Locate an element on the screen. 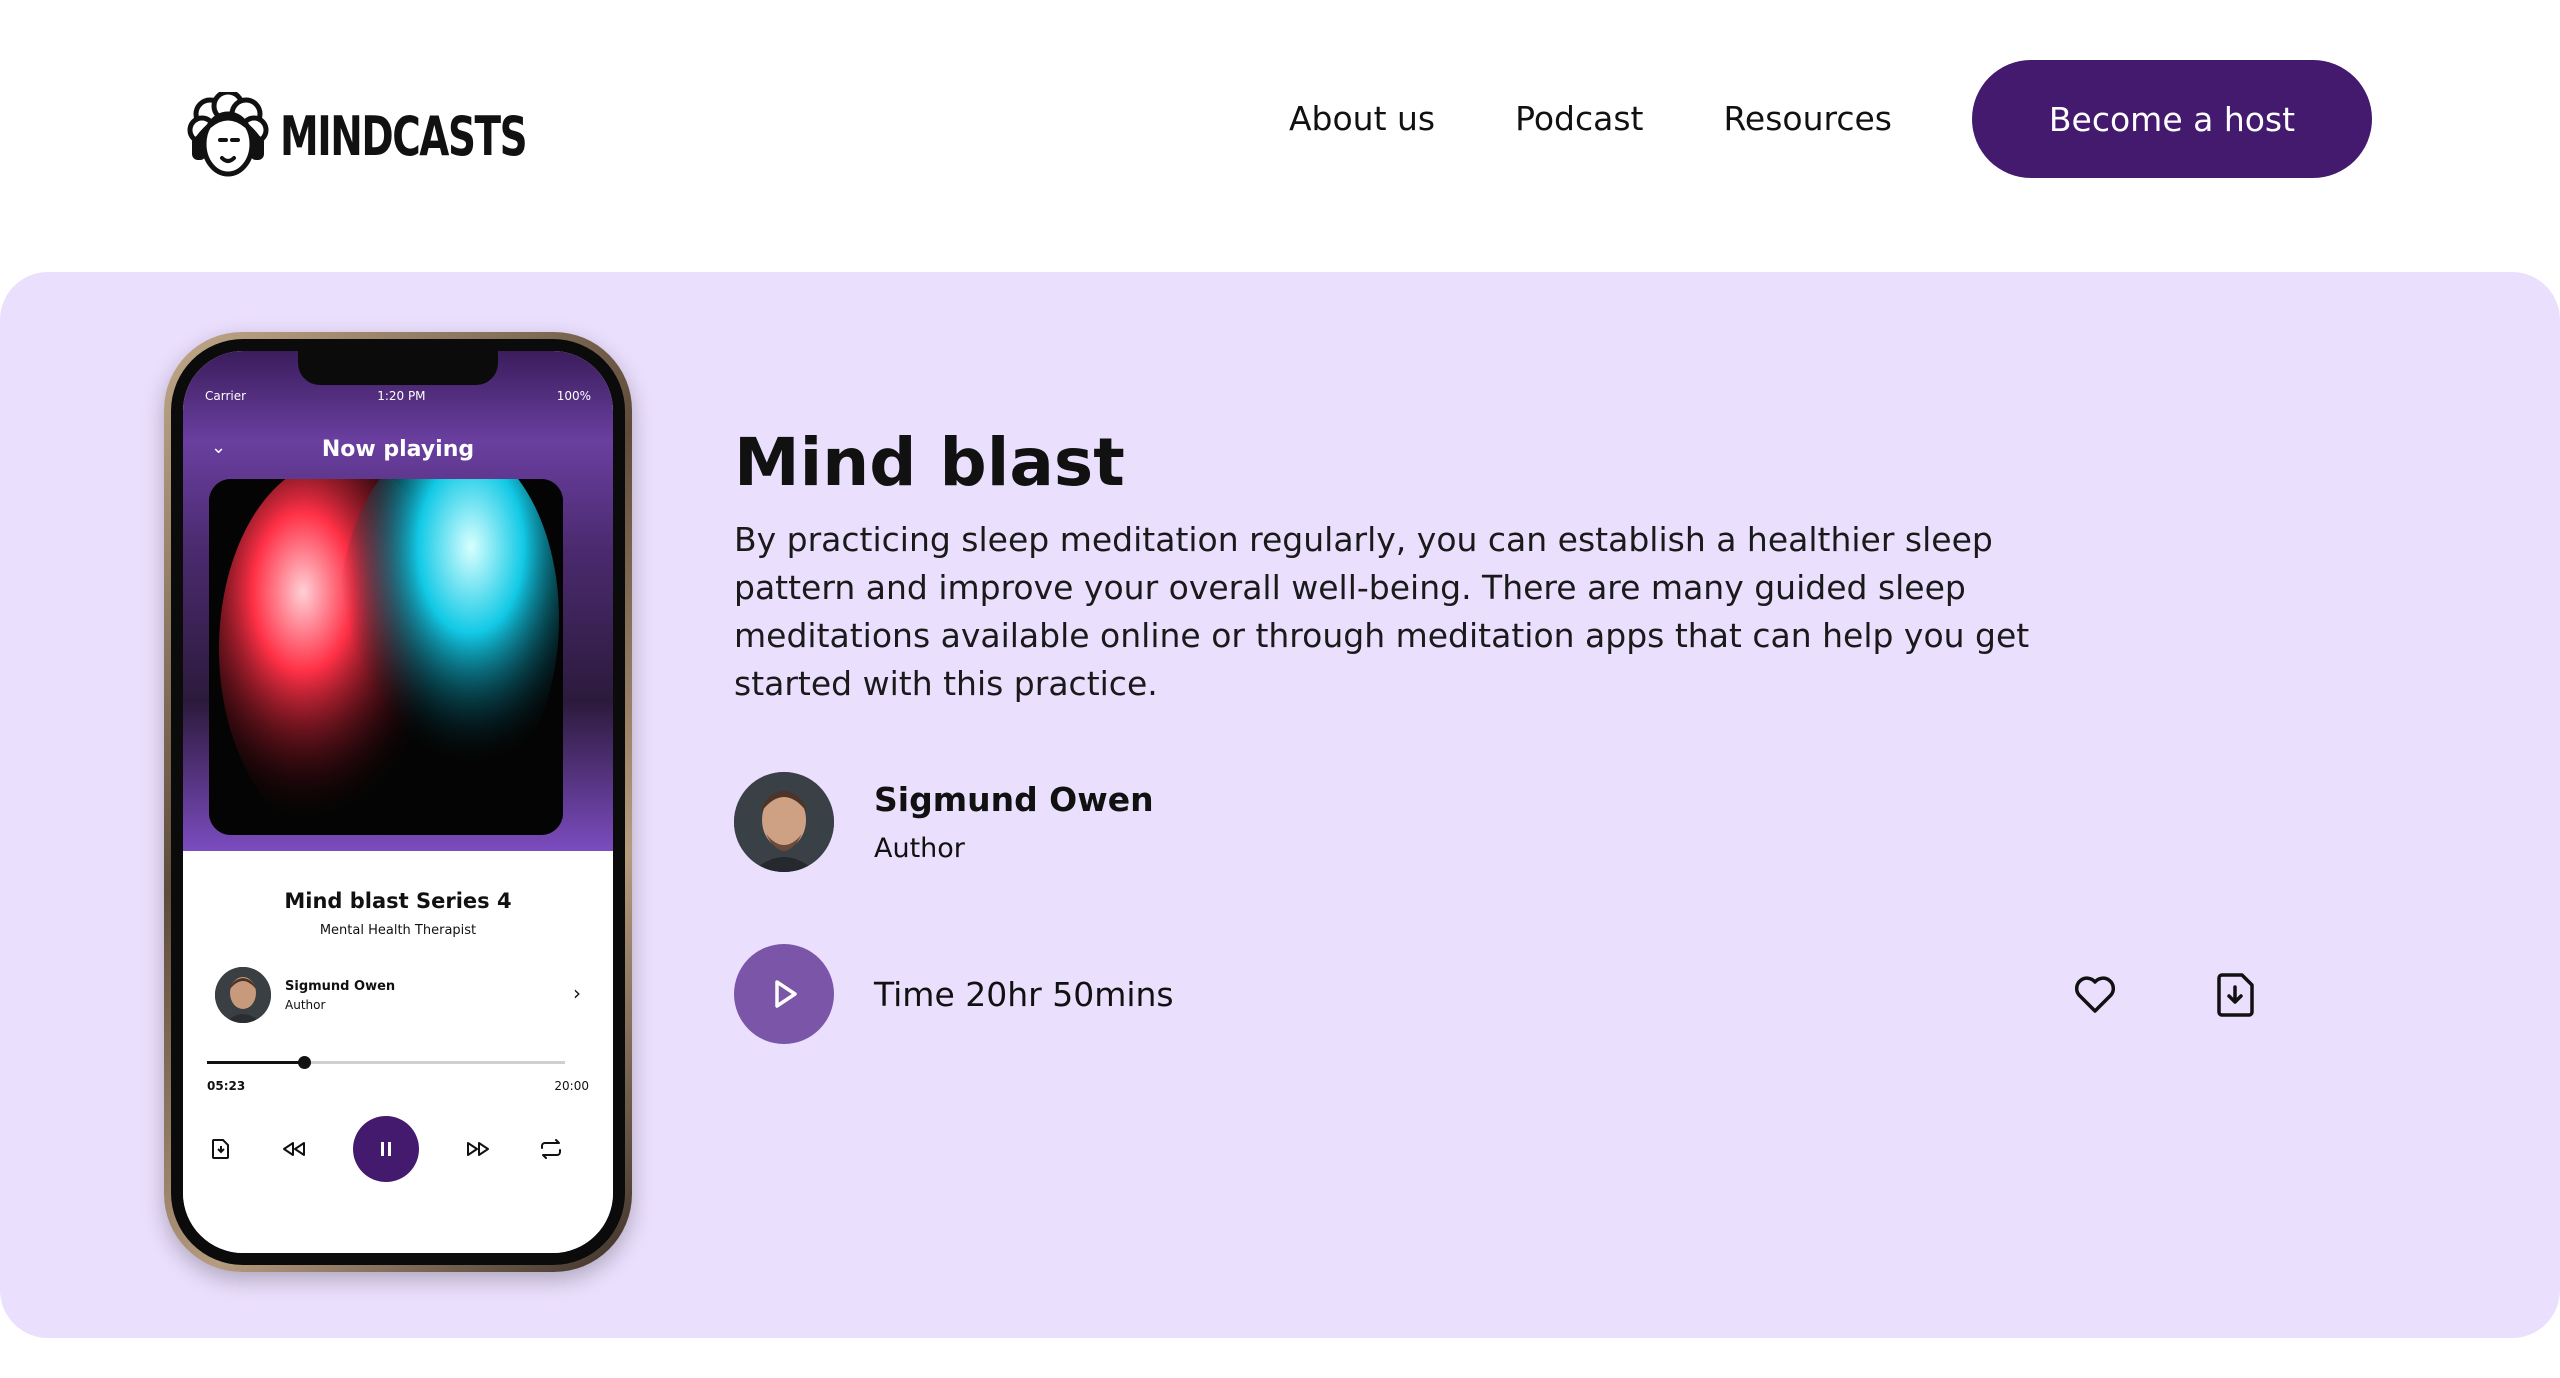  author-name: Sigmund Owen is located at coordinates (1014, 799).